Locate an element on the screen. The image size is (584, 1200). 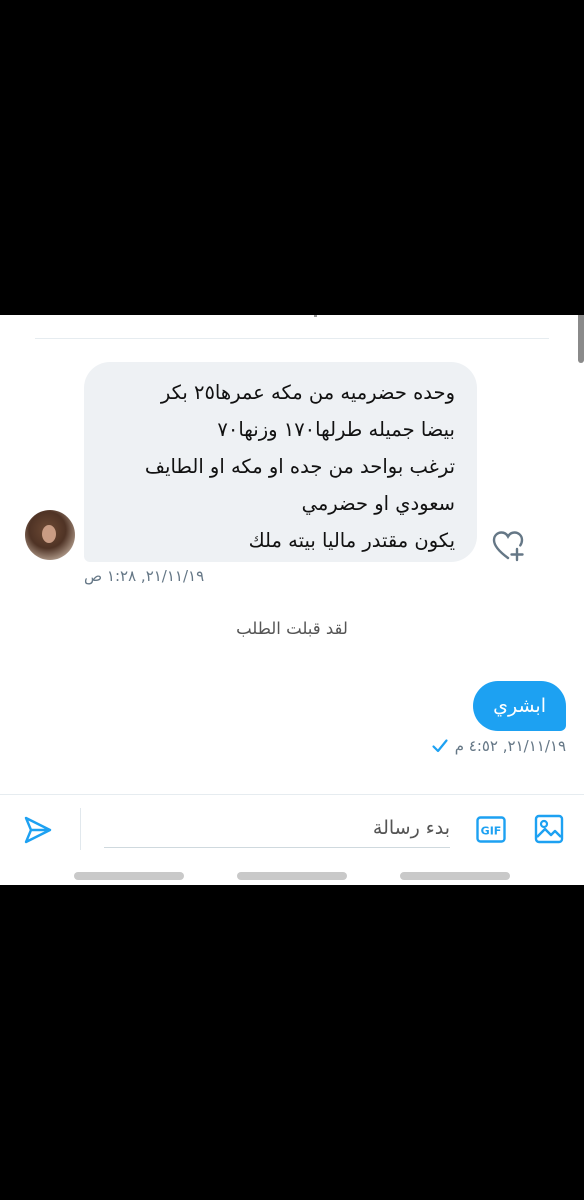
message-line: ترغب بواحد من جده او مكه او الطايف is located at coordinates (299, 466).